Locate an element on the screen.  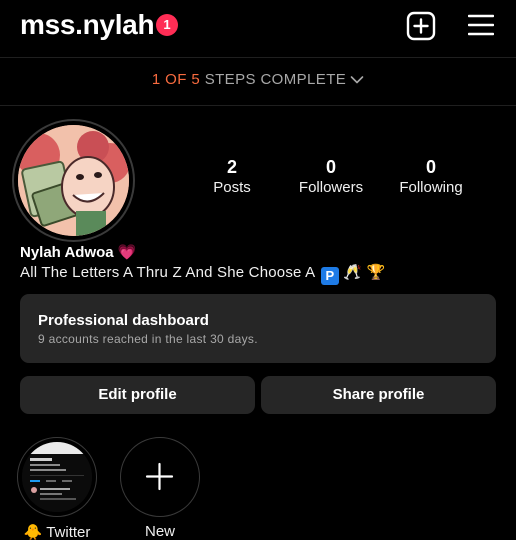
bio-emojis: 🥂 🏆 is located at coordinates (364, 272).